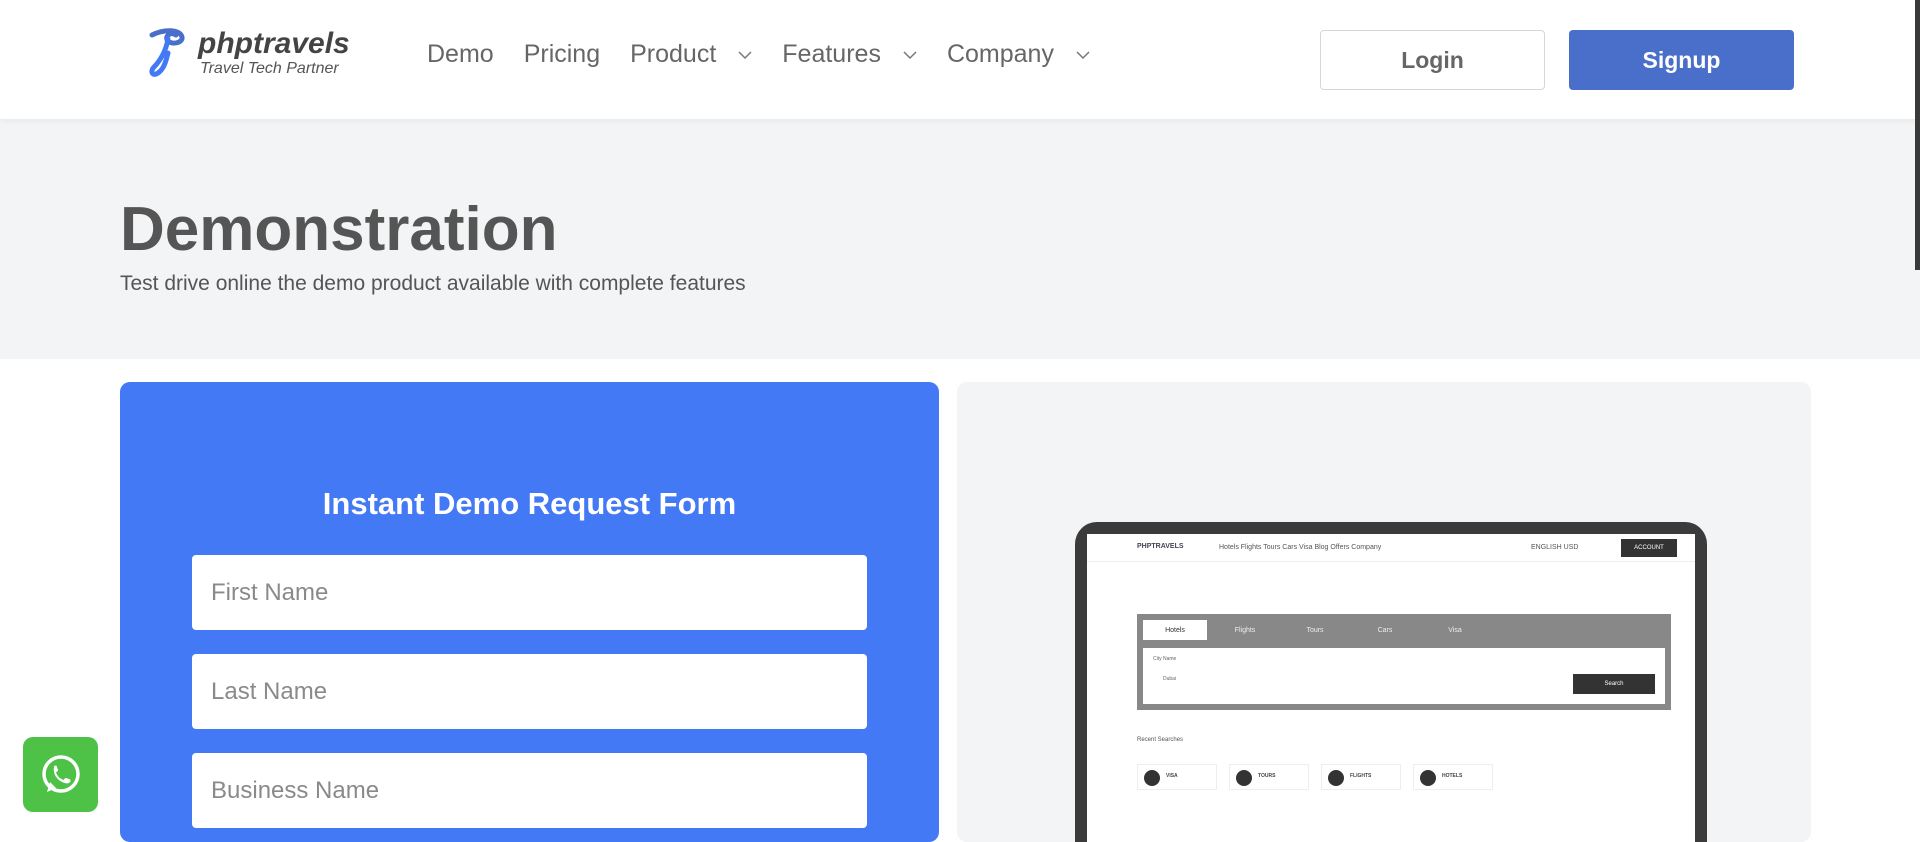 Image resolution: width=1920 pixels, height=842 pixels. Describe the element at coordinates (1172, 776) in the screenshot. I see `preview-chip-label: VISA` at that location.